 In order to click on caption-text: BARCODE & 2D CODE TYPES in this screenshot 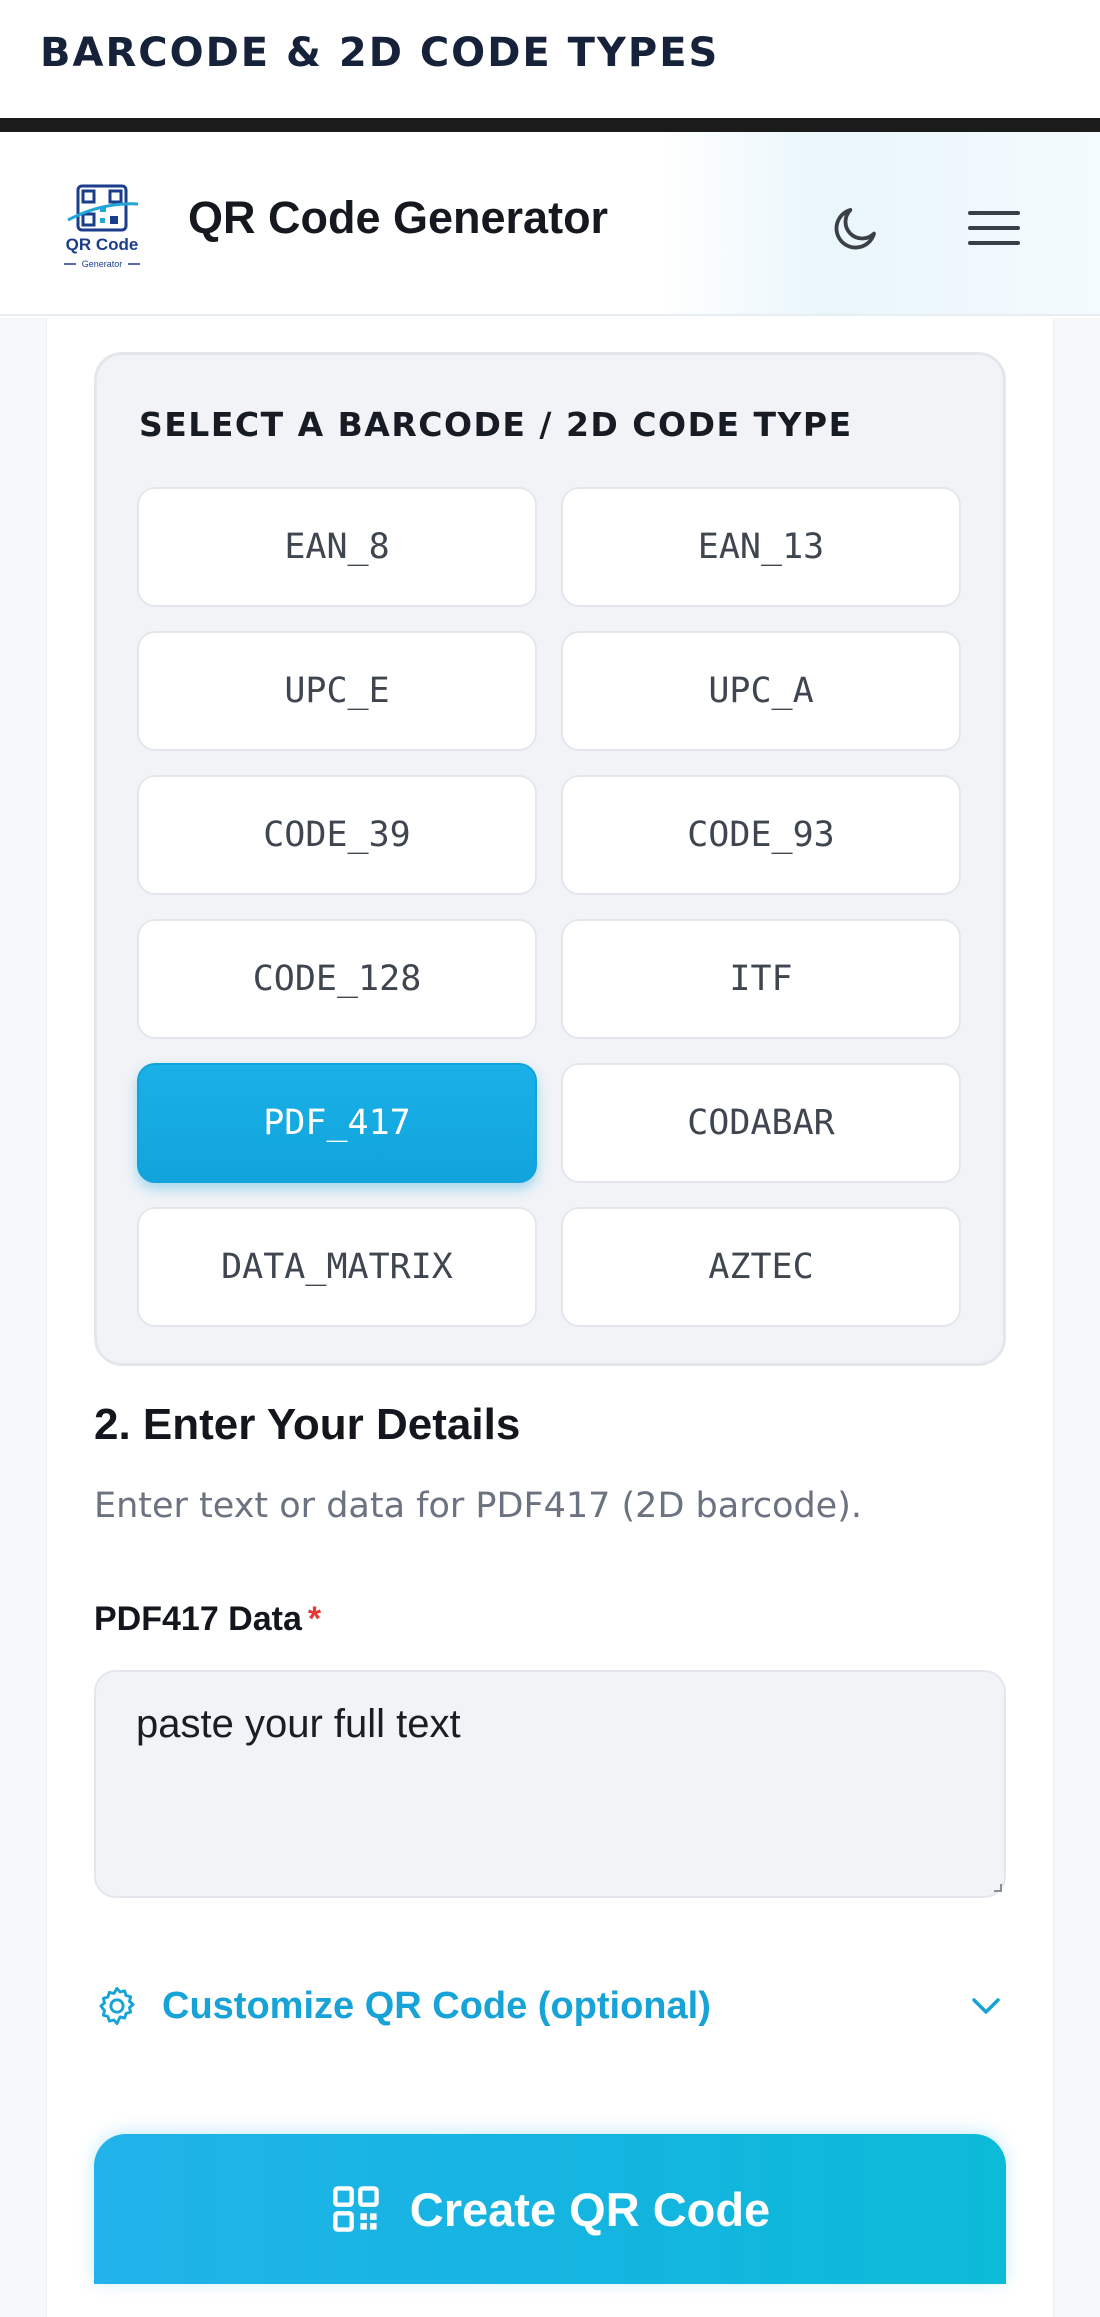, I will do `click(380, 53)`.